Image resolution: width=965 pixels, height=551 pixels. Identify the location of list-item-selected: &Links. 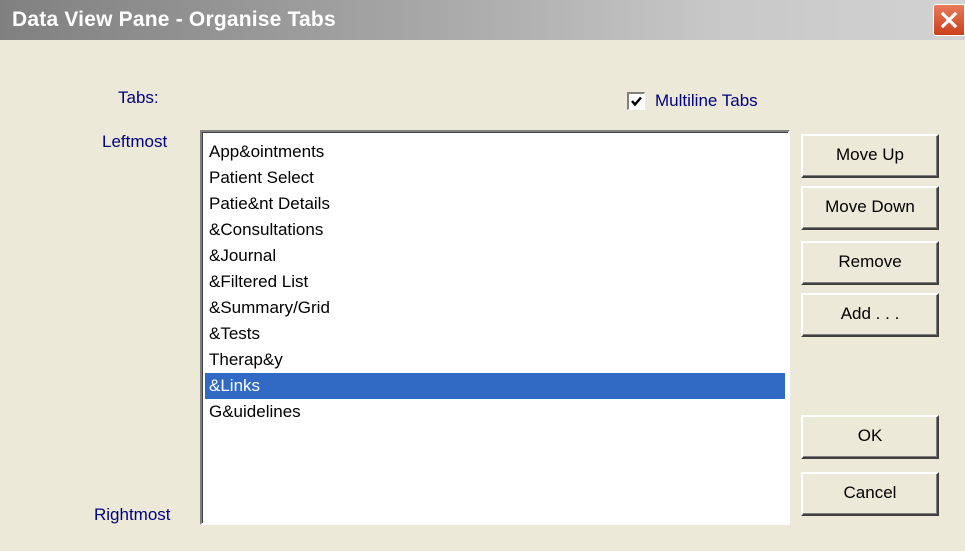
(495, 386).